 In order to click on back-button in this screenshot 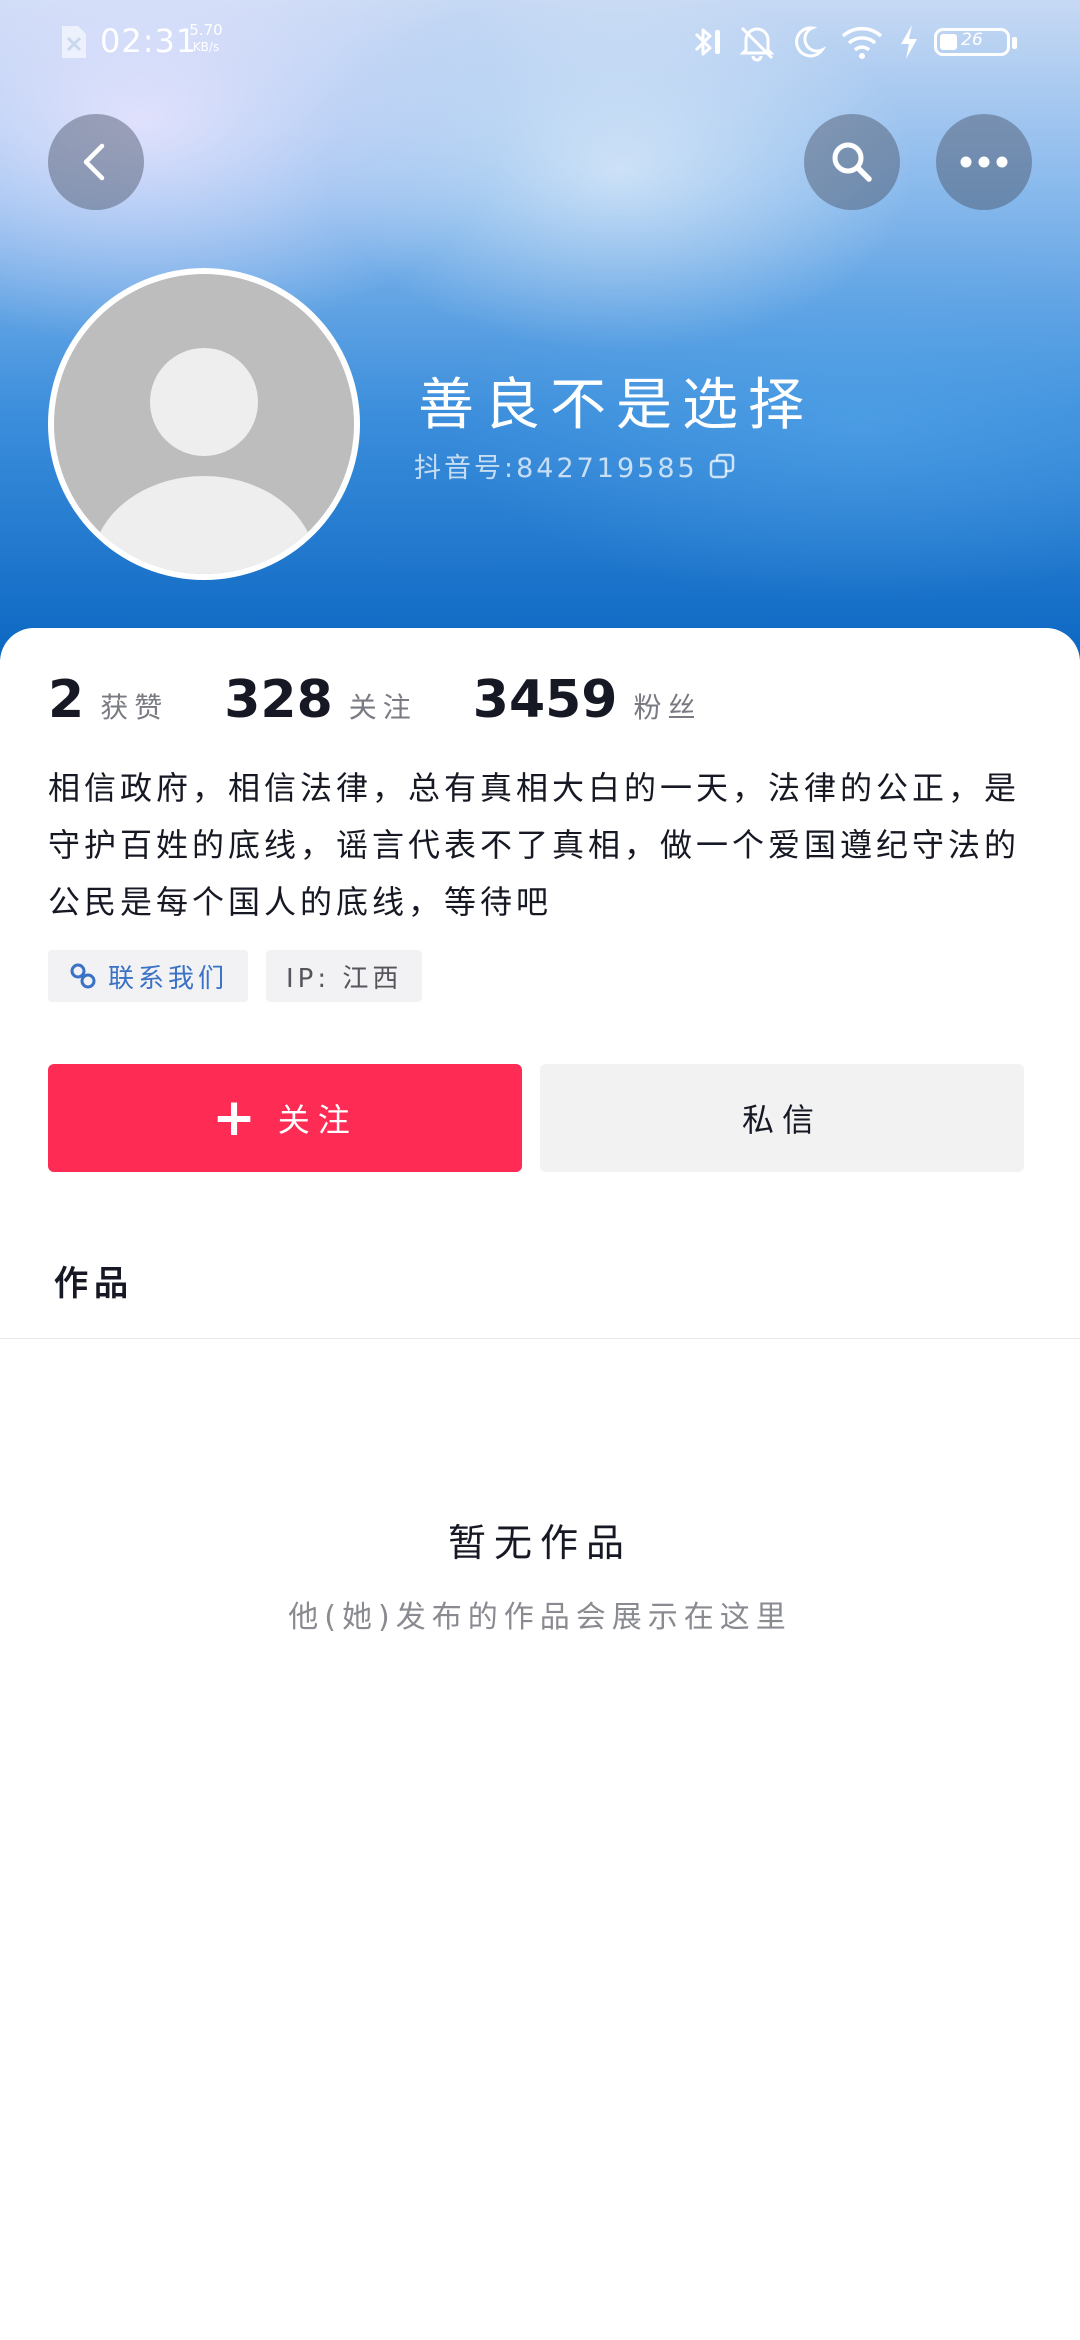, I will do `click(96, 162)`.